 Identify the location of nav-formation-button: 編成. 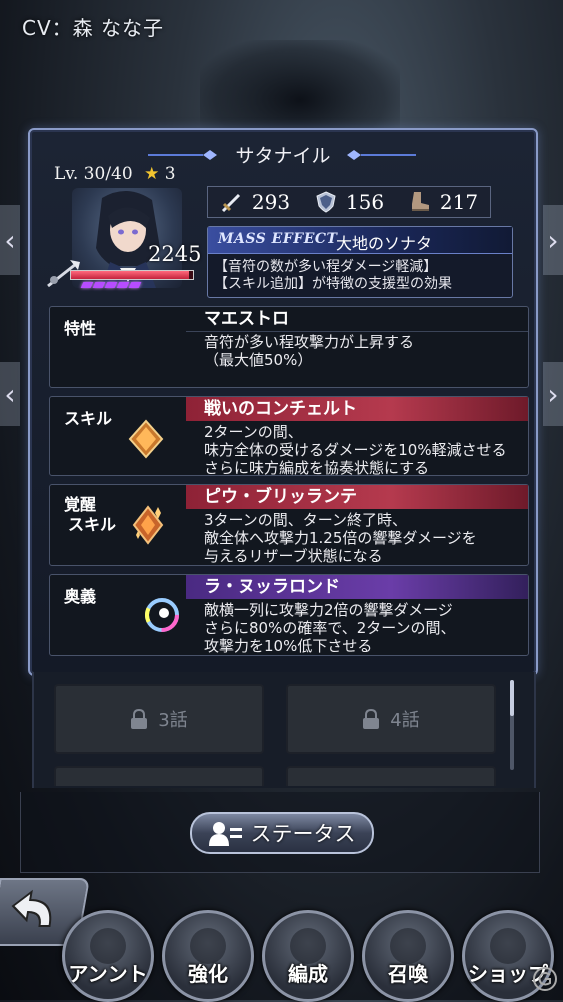
(308, 956).